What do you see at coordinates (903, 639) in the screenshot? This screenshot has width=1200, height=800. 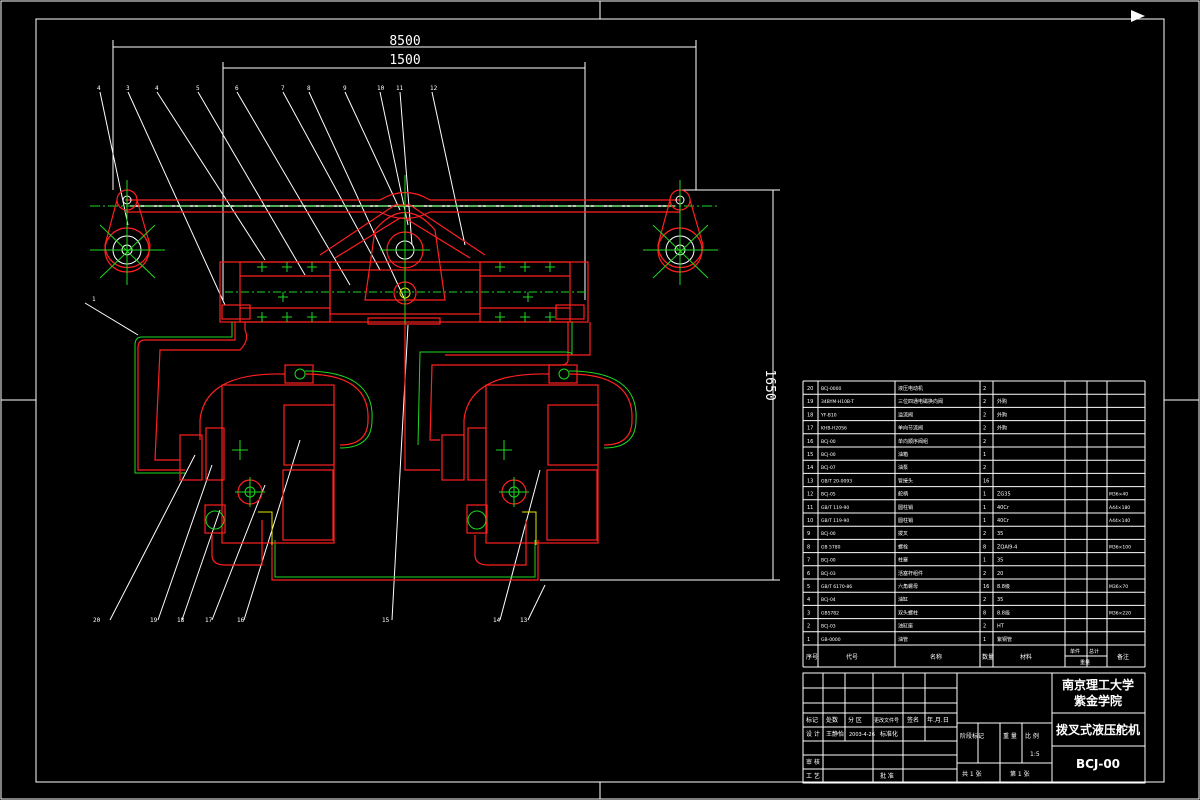 I see `bom-row-name: 油管` at bounding box center [903, 639].